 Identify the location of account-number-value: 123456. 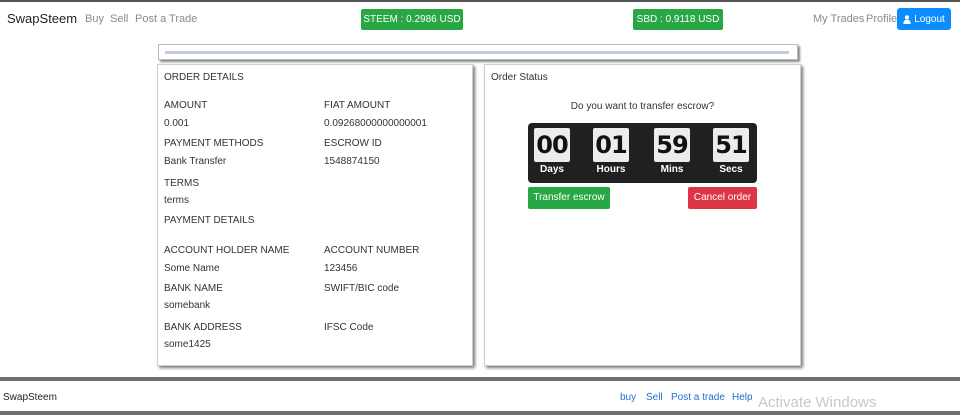
(341, 268).